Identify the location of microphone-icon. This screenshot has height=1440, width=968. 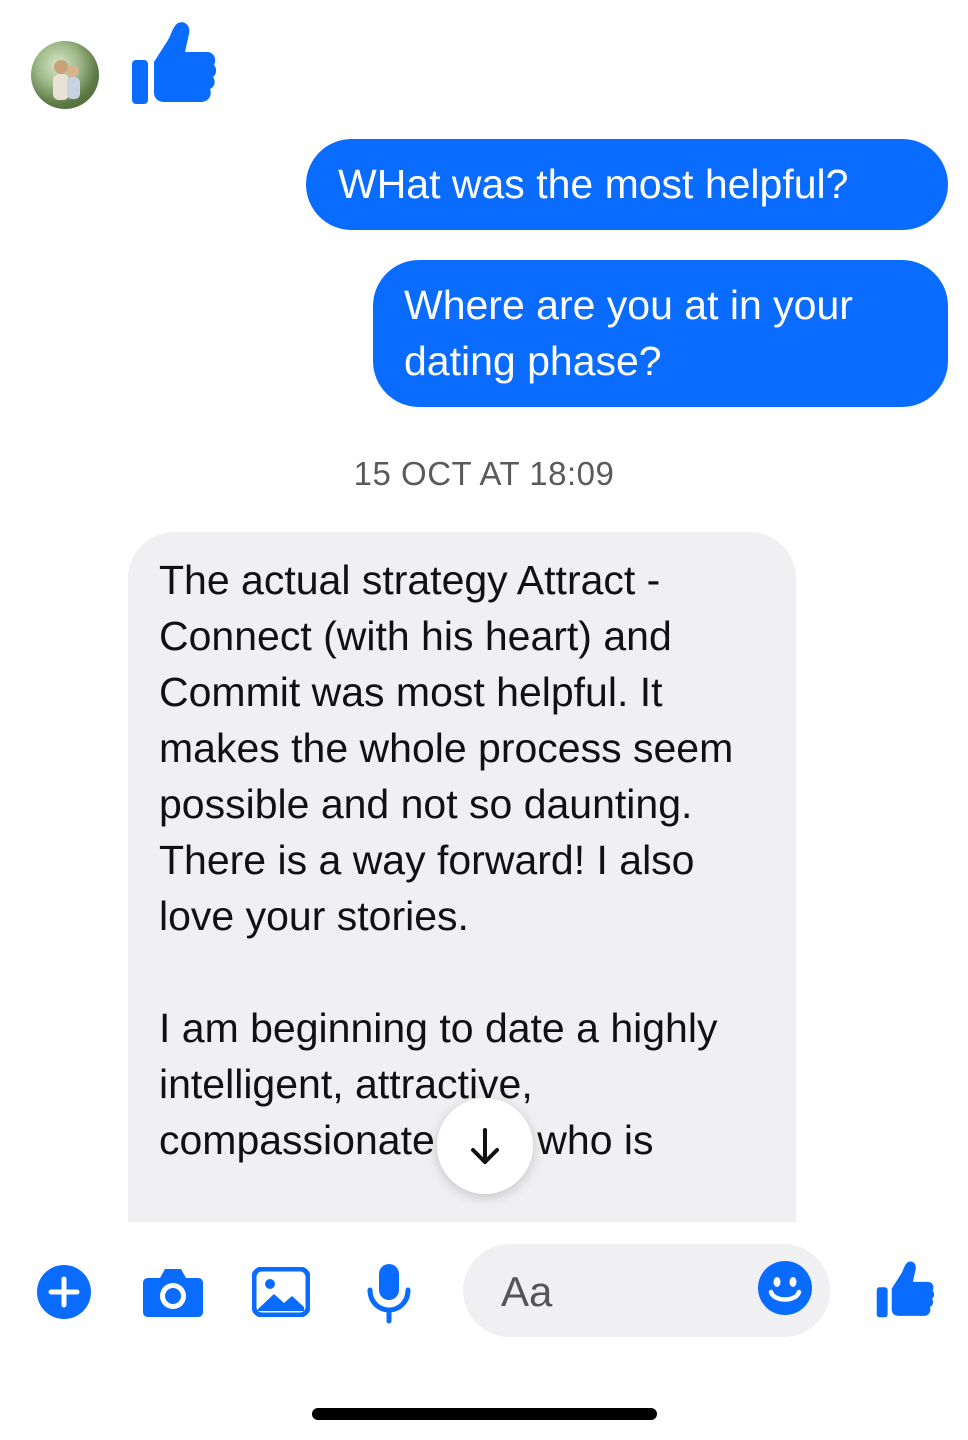
(389, 1293).